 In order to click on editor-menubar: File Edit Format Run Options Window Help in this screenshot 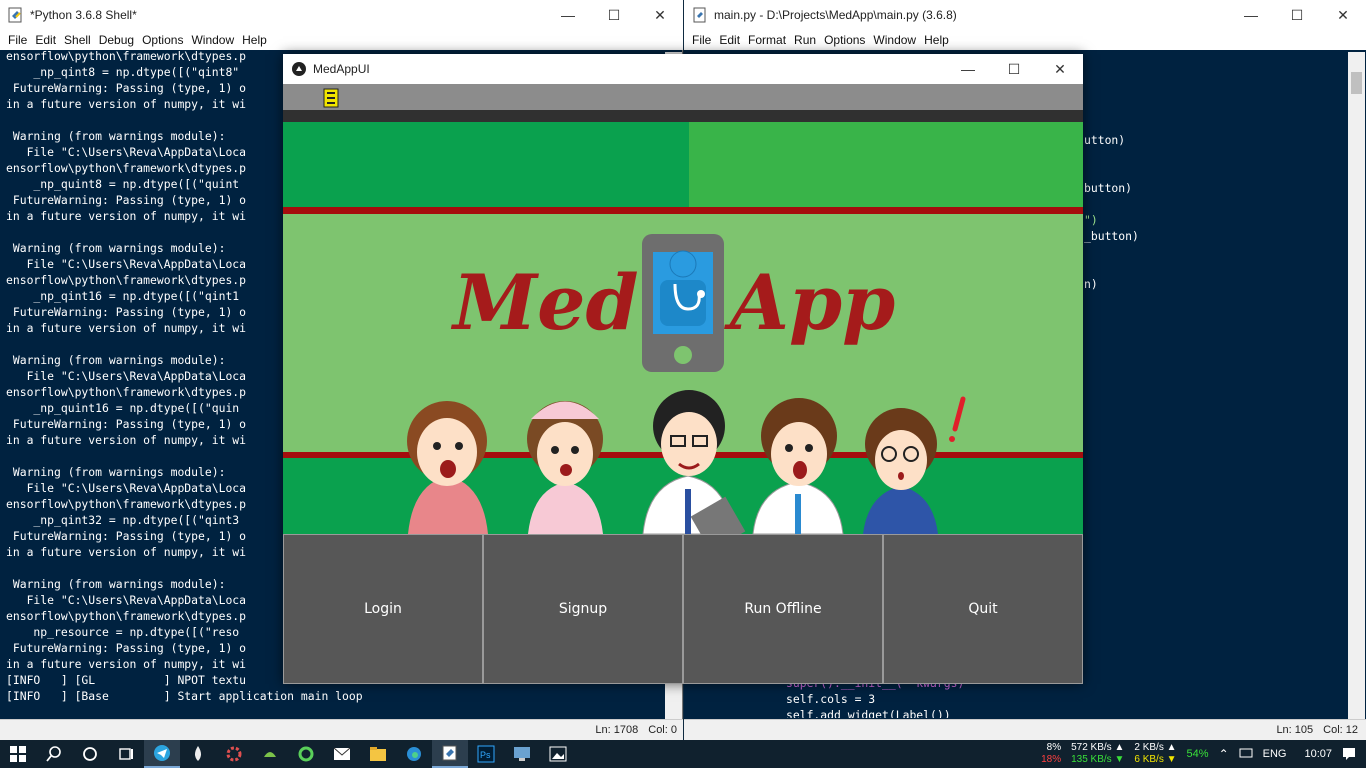, I will do `click(1025, 40)`.